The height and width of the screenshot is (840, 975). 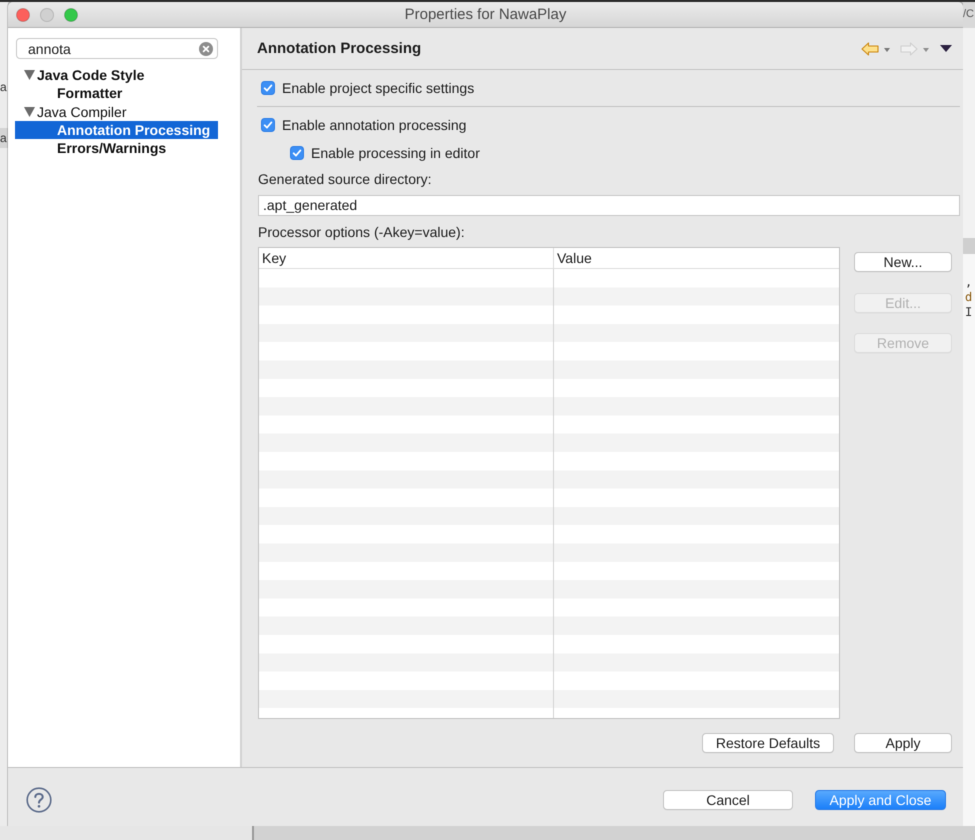 What do you see at coordinates (116, 130) in the screenshot?
I see `tree-item: Annotation Processing` at bounding box center [116, 130].